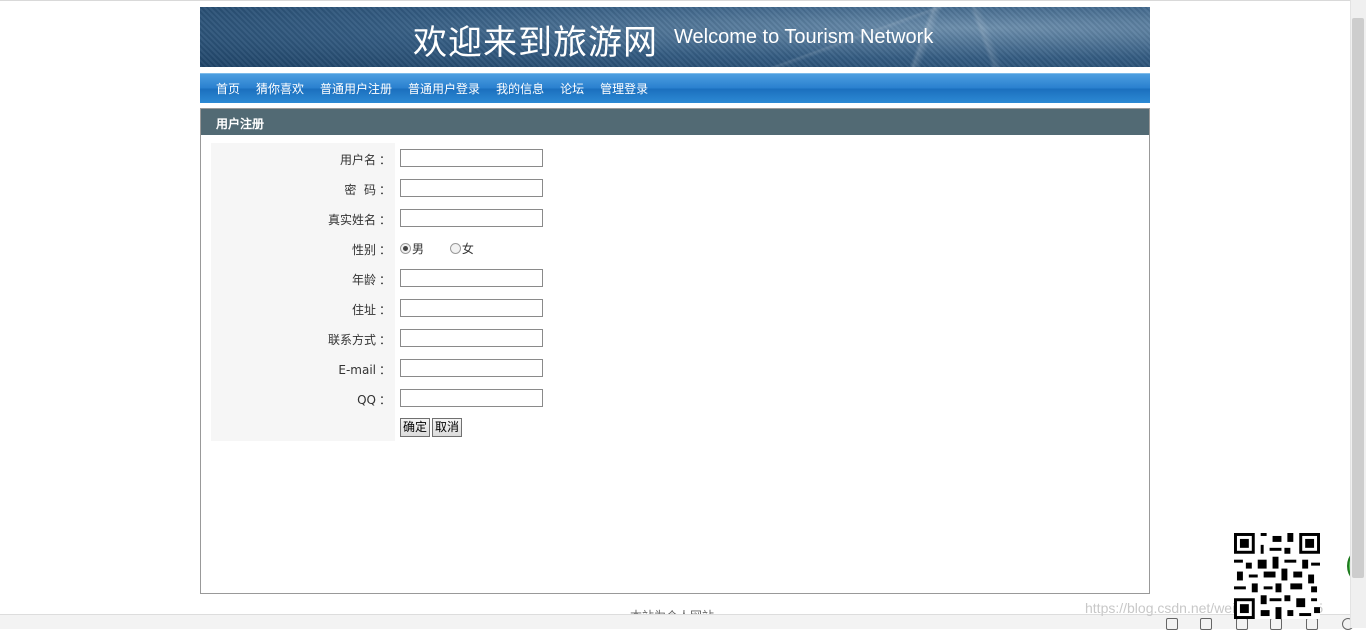 The width and height of the screenshot is (1366, 630). I want to click on form-row-address: 住址：, so click(401, 309).